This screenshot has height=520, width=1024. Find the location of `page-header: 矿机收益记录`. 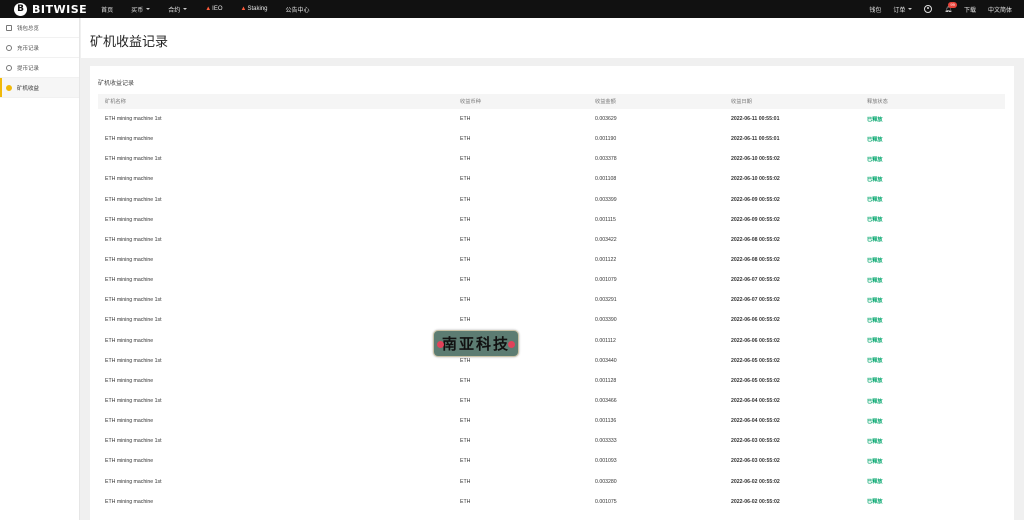

page-header: 矿机收益记录 is located at coordinates (552, 38).